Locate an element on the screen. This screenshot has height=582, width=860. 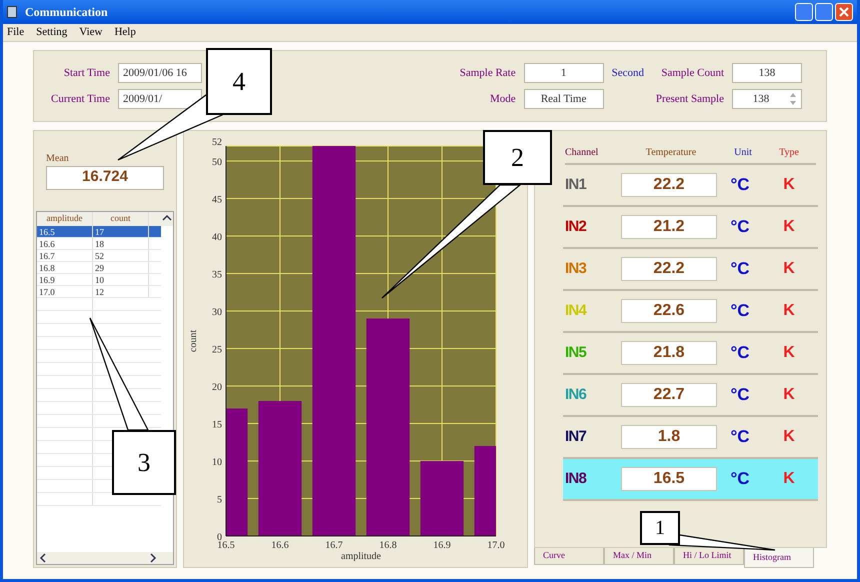
temperature-field: 16.5 is located at coordinates (669, 479).